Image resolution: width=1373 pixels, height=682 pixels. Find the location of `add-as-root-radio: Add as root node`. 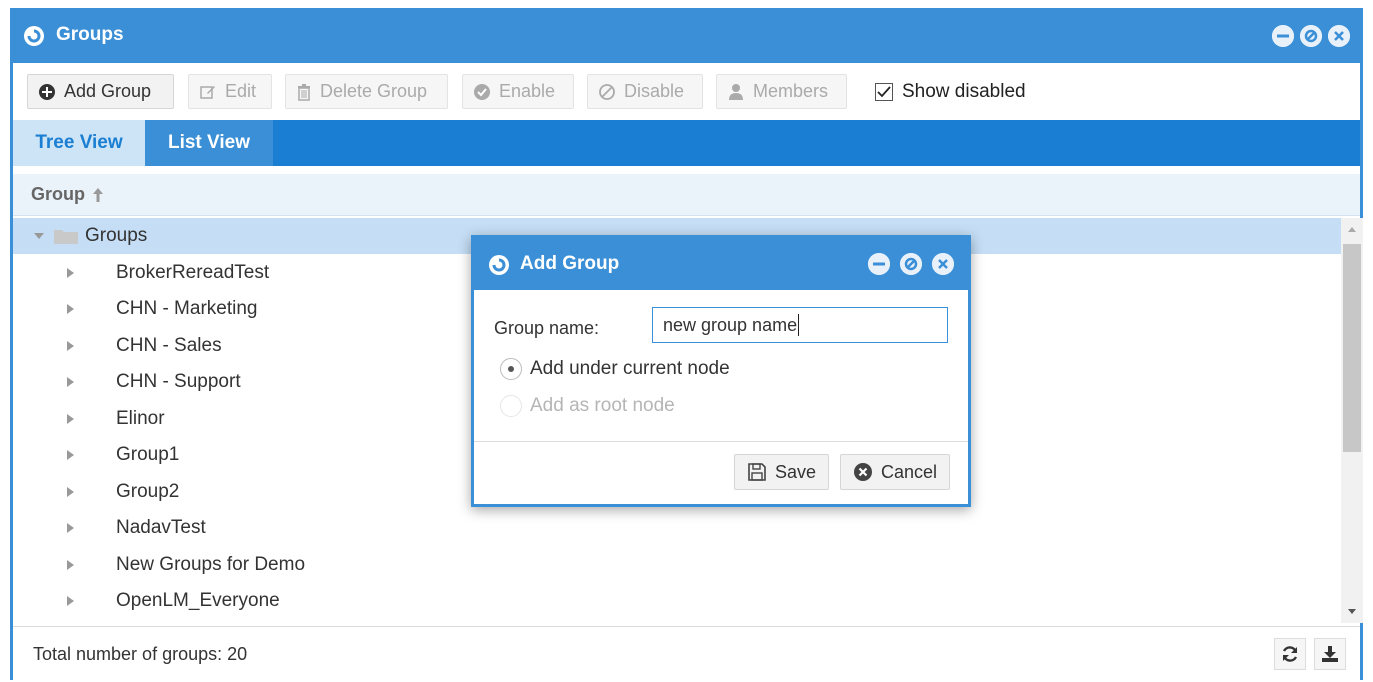

add-as-root-radio: Add as root node is located at coordinates (587, 406).